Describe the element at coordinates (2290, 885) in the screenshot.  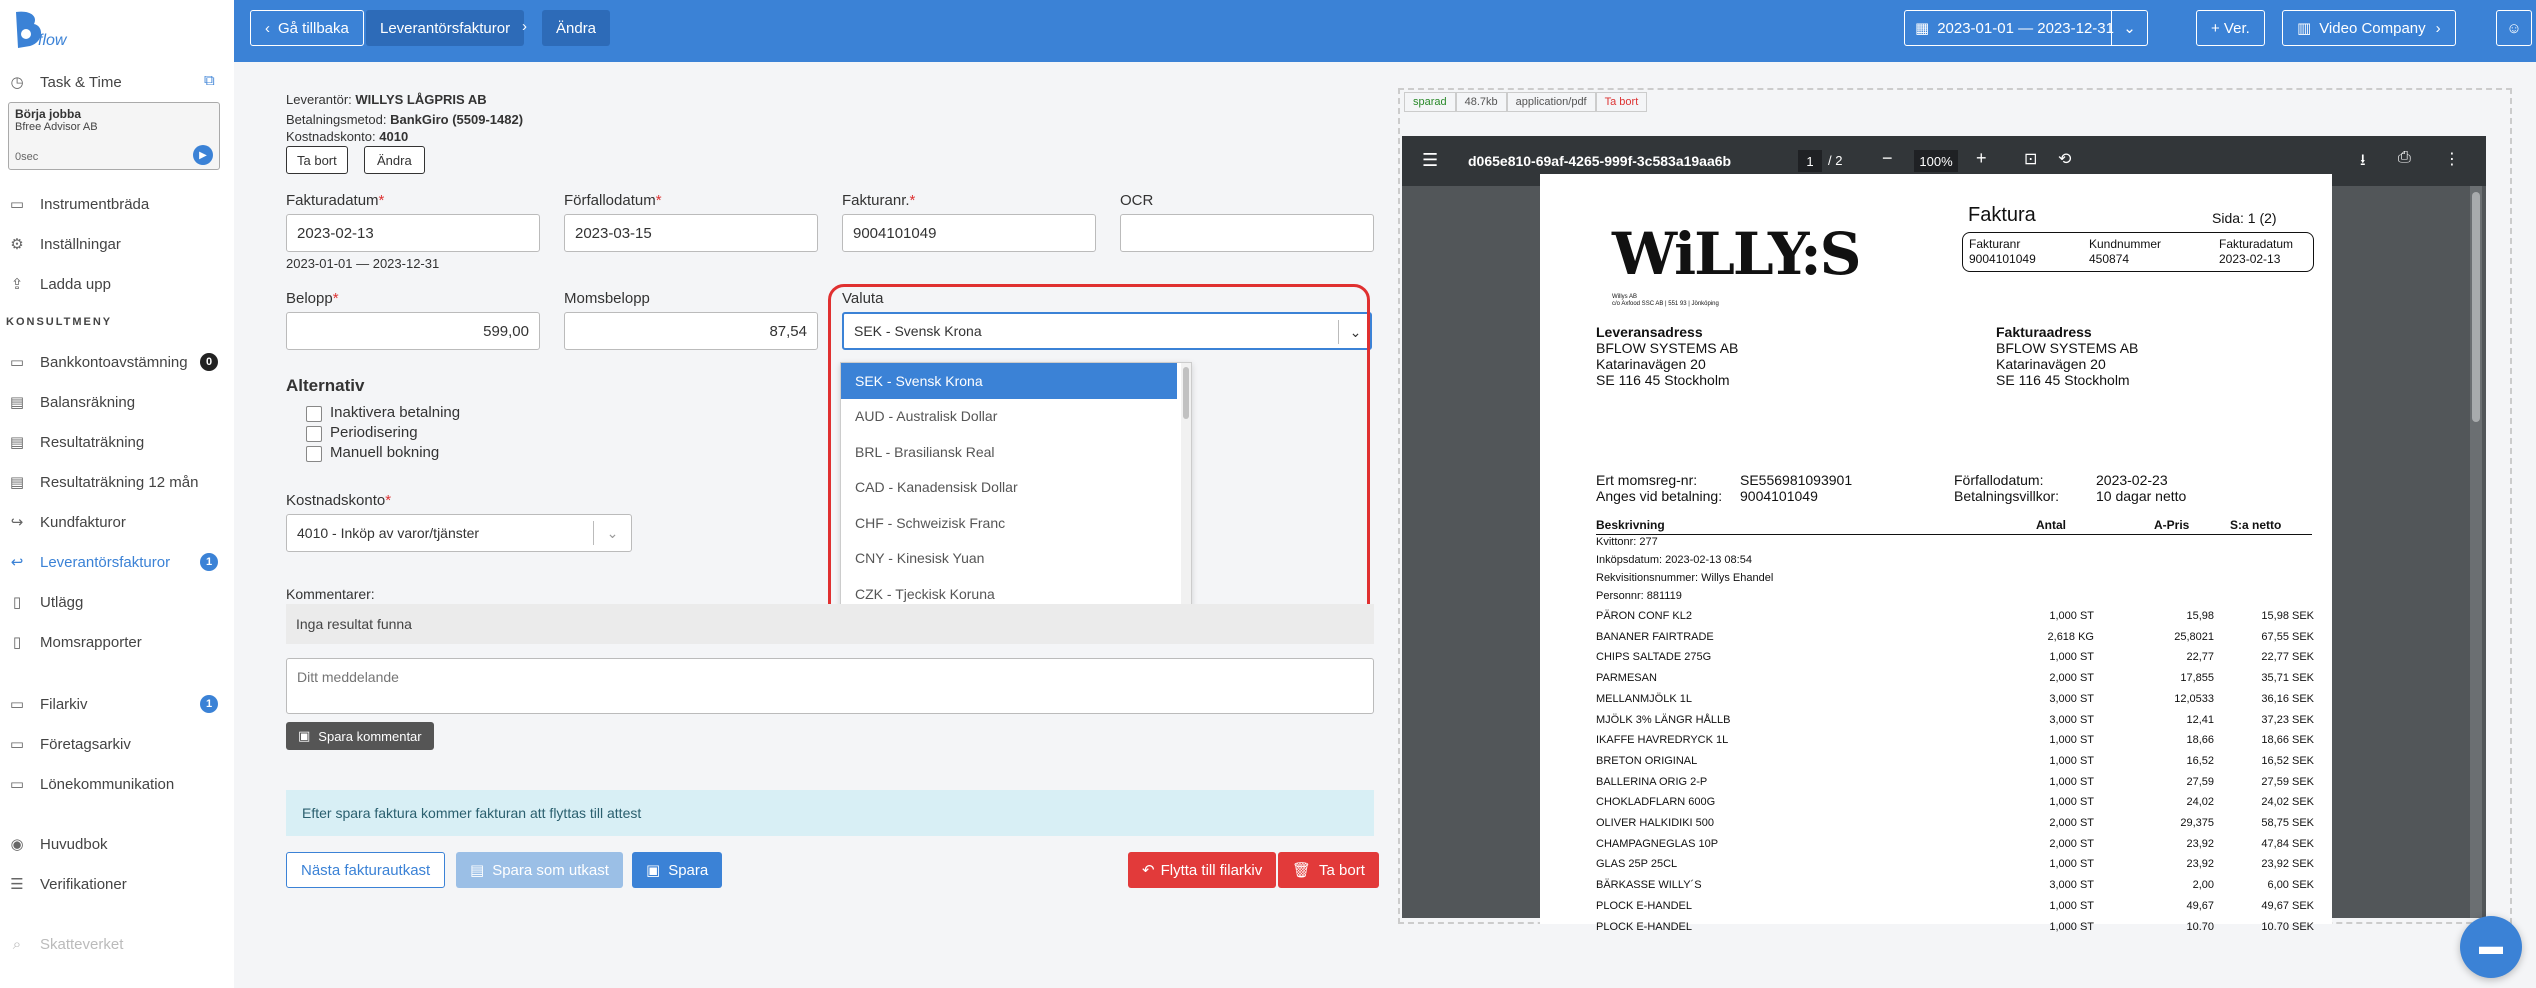
I see `row-net: 6,00 SEK` at that location.